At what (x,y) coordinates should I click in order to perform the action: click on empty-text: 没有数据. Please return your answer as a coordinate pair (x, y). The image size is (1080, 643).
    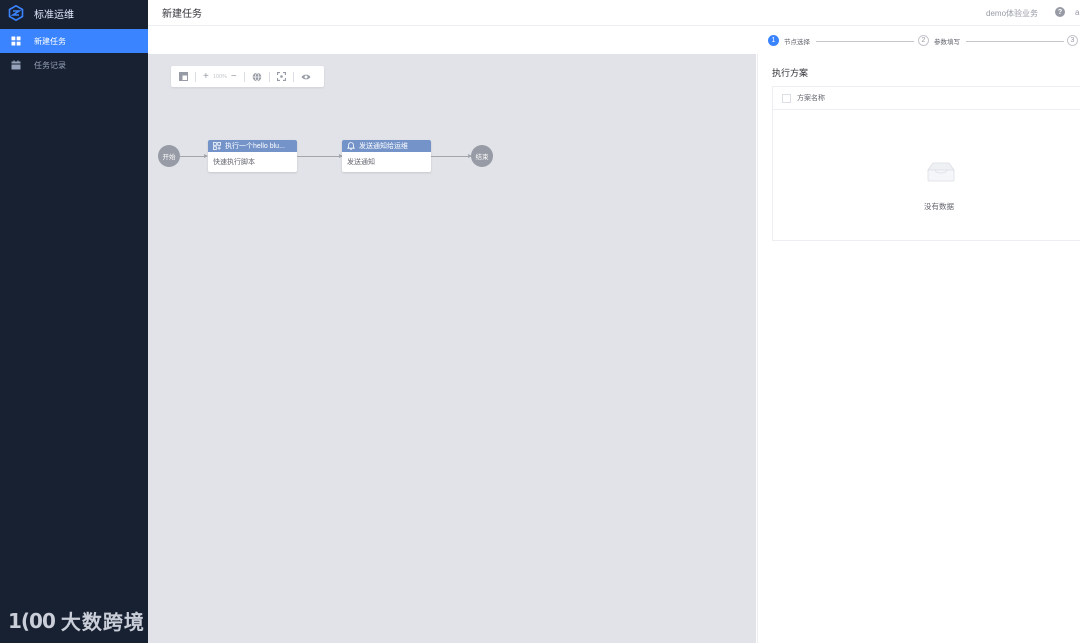
    Looking at the image, I should click on (939, 206).